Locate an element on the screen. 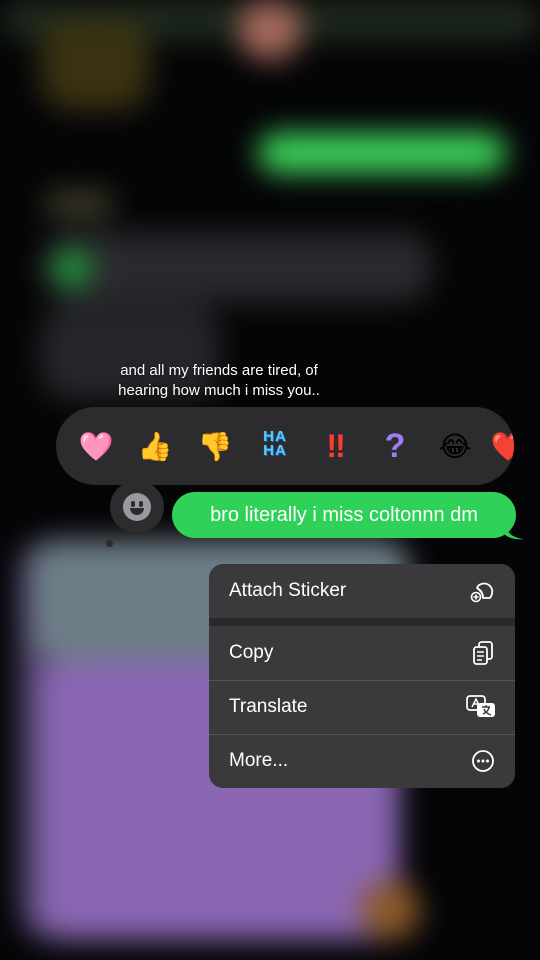  contact-avatar-blur is located at coordinates (270, 30).